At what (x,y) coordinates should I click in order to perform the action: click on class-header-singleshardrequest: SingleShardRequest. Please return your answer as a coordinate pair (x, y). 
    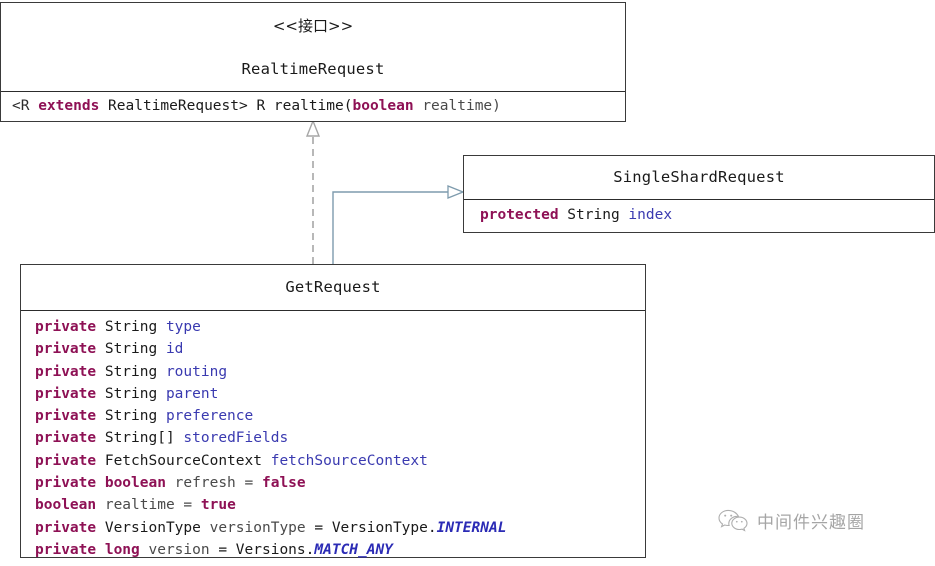
    Looking at the image, I should click on (699, 177).